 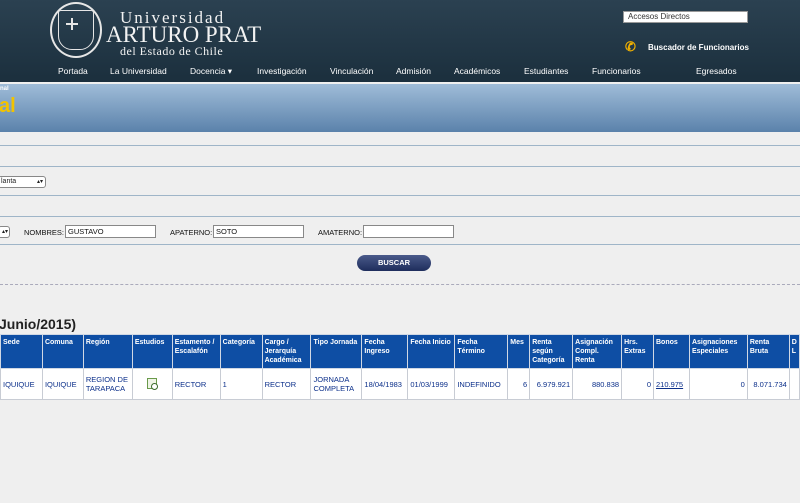 I want to click on cell-fecha-inicio: 01/03/1999, so click(x=431, y=384).